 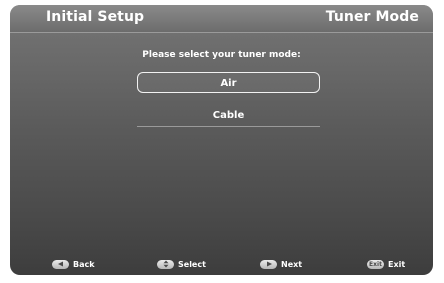 I want to click on next-hint: Next, so click(x=281, y=264).